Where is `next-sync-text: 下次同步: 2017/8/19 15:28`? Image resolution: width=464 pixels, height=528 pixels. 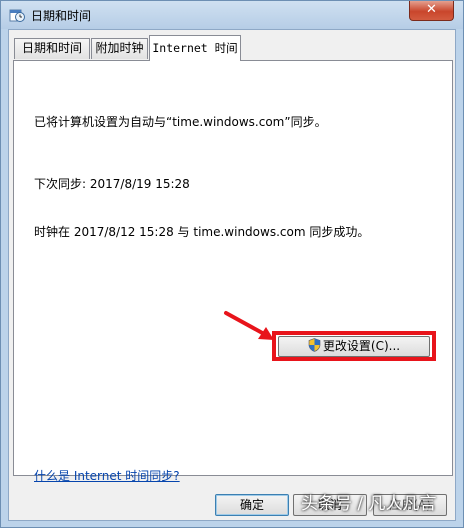
next-sync-text: 下次同步: 2017/8/19 15:28 is located at coordinates (112, 184).